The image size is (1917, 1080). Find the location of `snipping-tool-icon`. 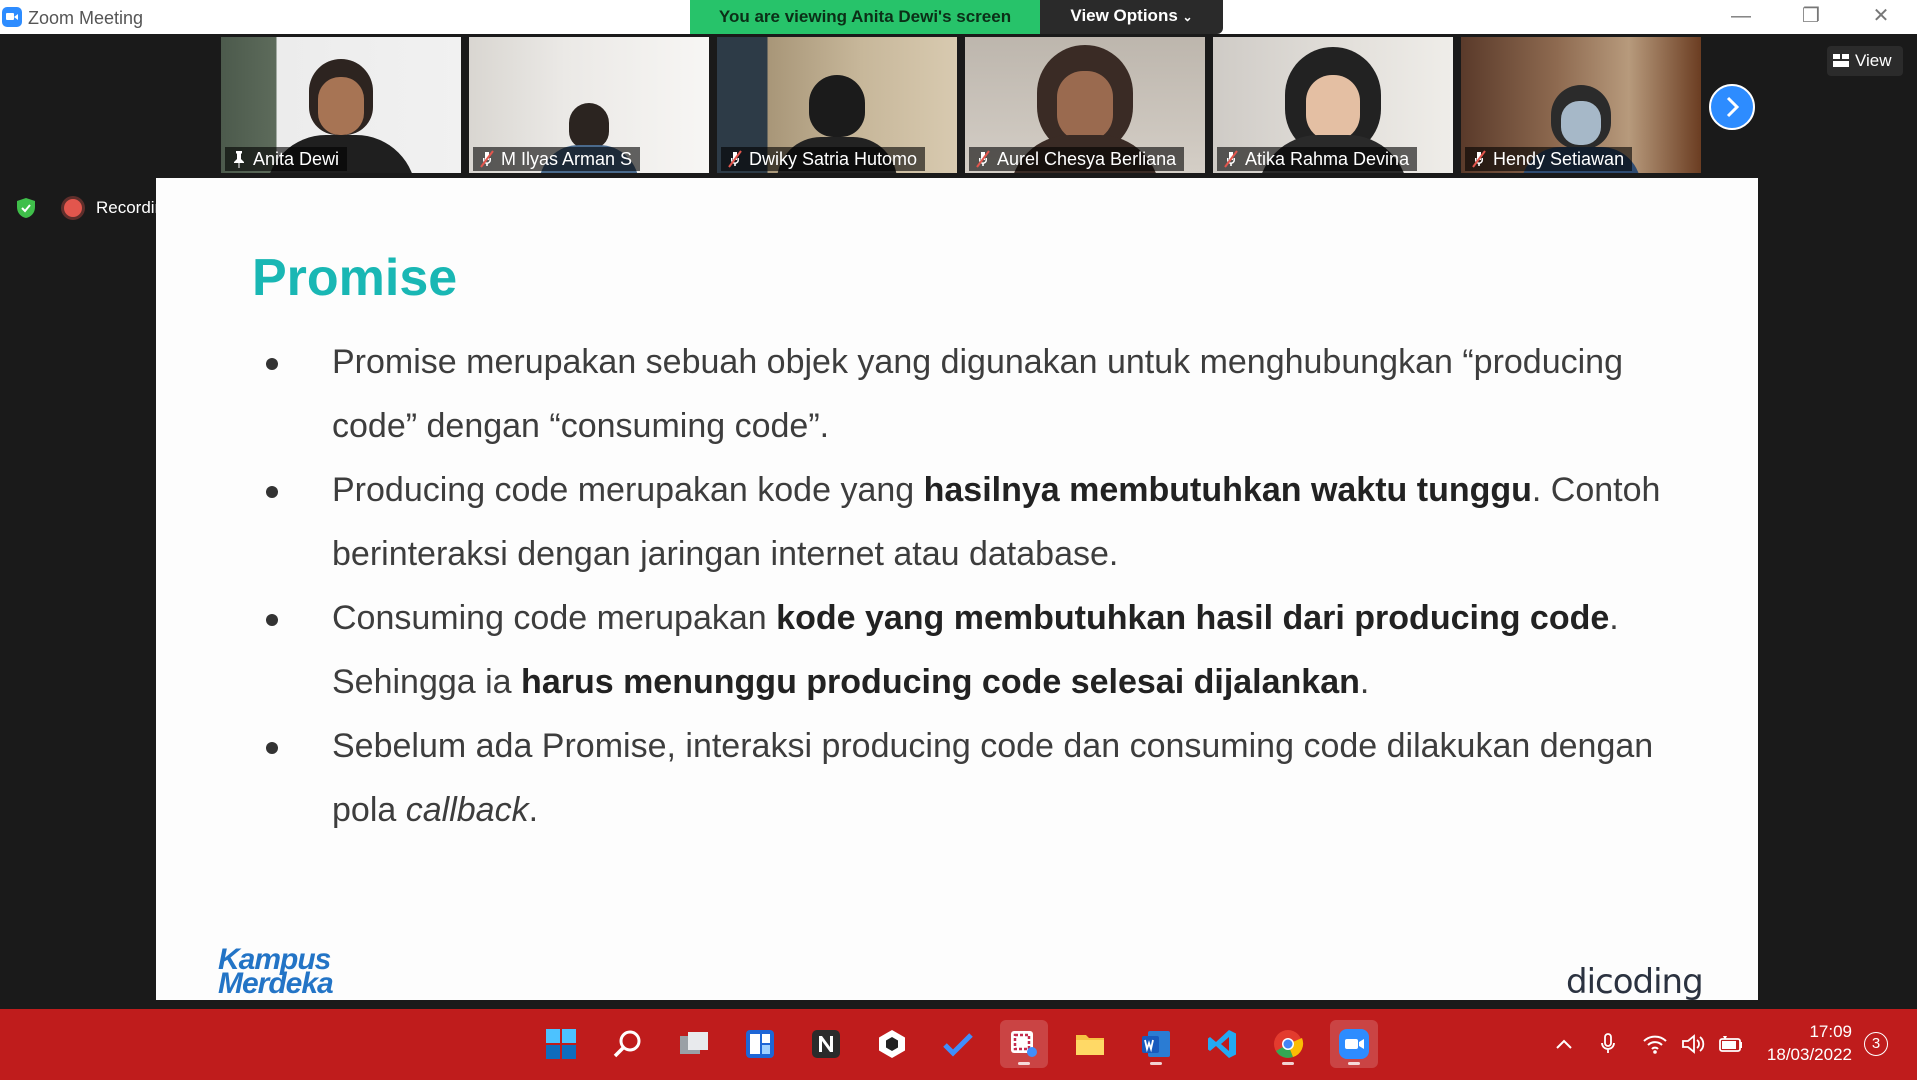

snipping-tool-icon is located at coordinates (1024, 1044).